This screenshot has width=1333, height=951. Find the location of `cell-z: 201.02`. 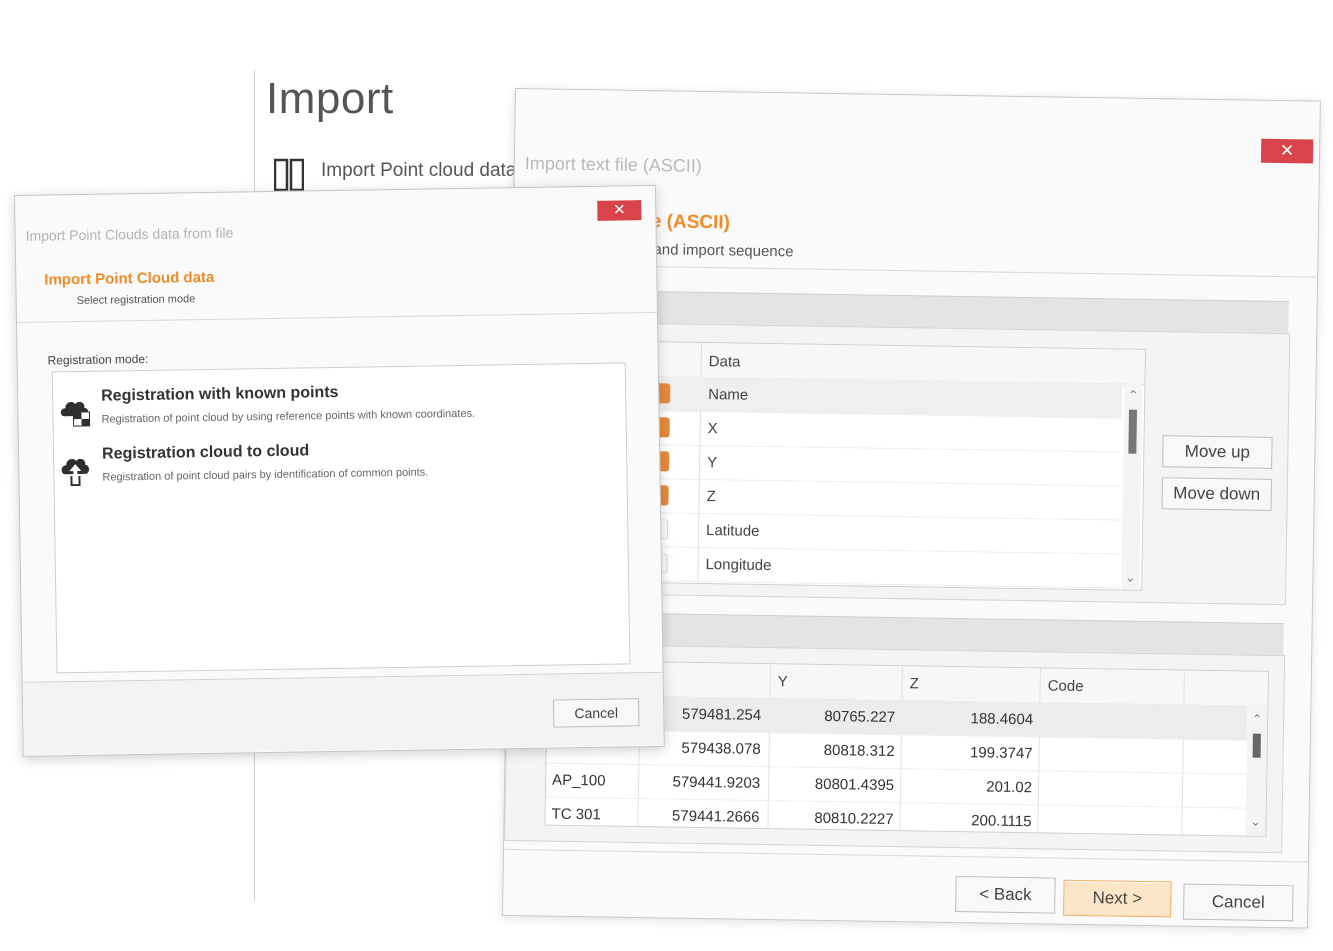

cell-z: 201.02 is located at coordinates (1009, 787).